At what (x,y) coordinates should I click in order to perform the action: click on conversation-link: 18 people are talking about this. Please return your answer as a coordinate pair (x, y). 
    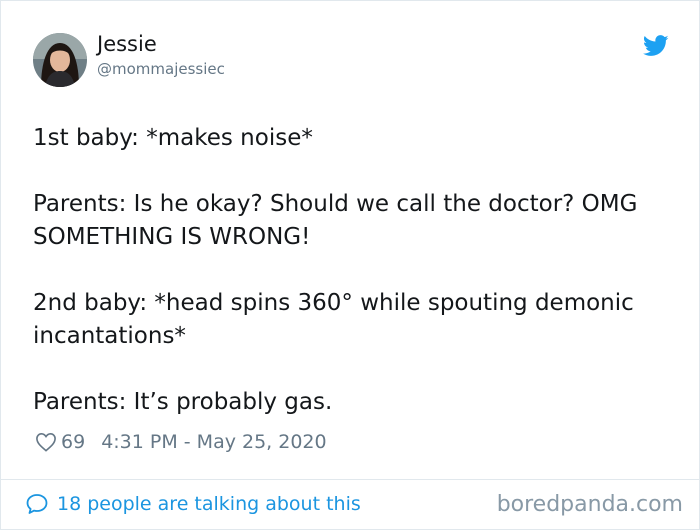
    Looking at the image, I should click on (193, 504).